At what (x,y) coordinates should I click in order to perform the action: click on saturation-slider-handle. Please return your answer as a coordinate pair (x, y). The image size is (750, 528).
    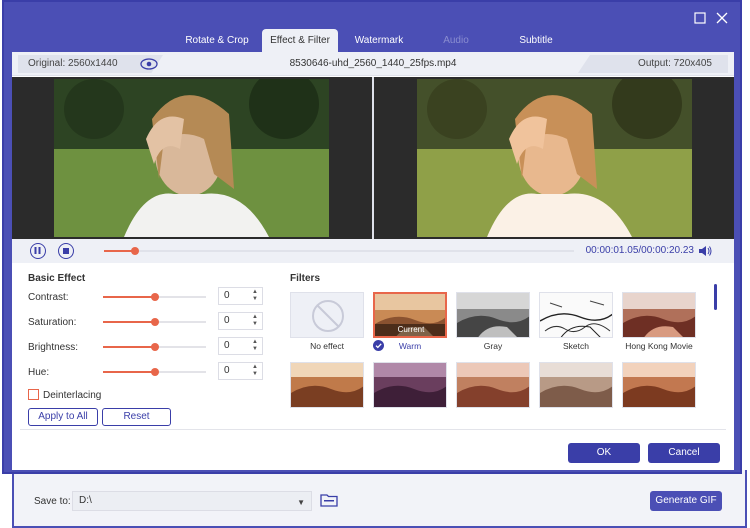
    Looking at the image, I should click on (154, 322).